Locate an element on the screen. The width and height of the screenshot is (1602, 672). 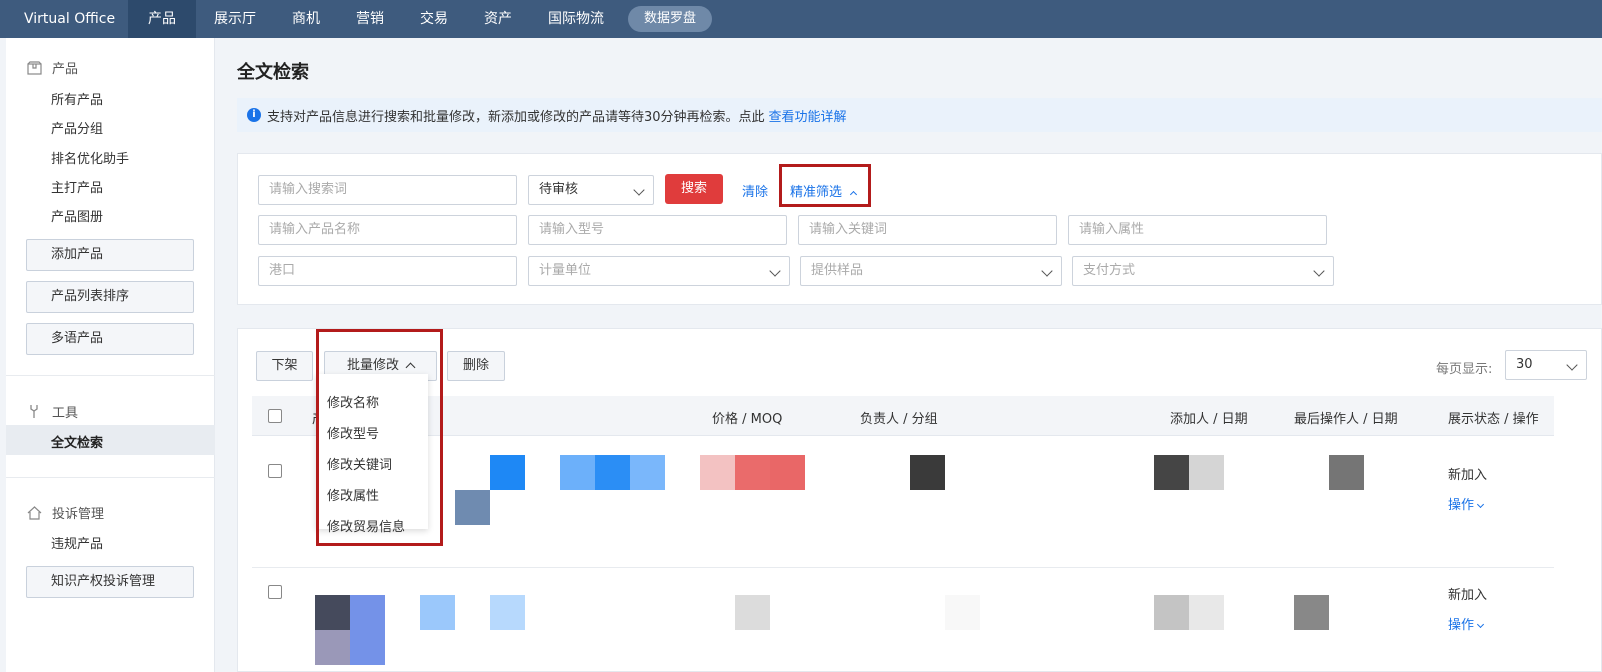
wrench-icon is located at coordinates (34, 412).